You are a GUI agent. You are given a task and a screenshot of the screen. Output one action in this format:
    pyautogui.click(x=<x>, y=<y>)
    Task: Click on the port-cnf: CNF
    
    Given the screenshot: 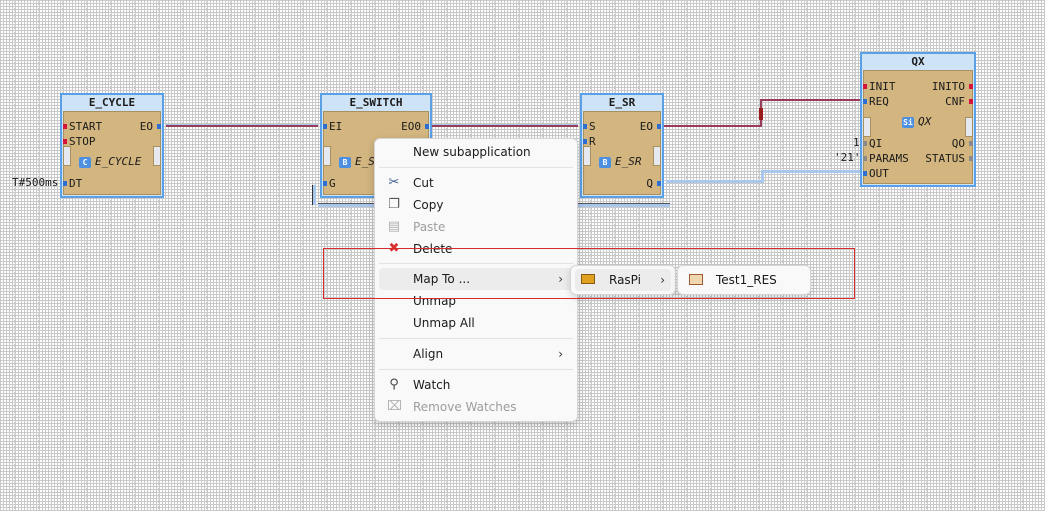 What is the action you would take?
    pyautogui.click(x=955, y=101)
    